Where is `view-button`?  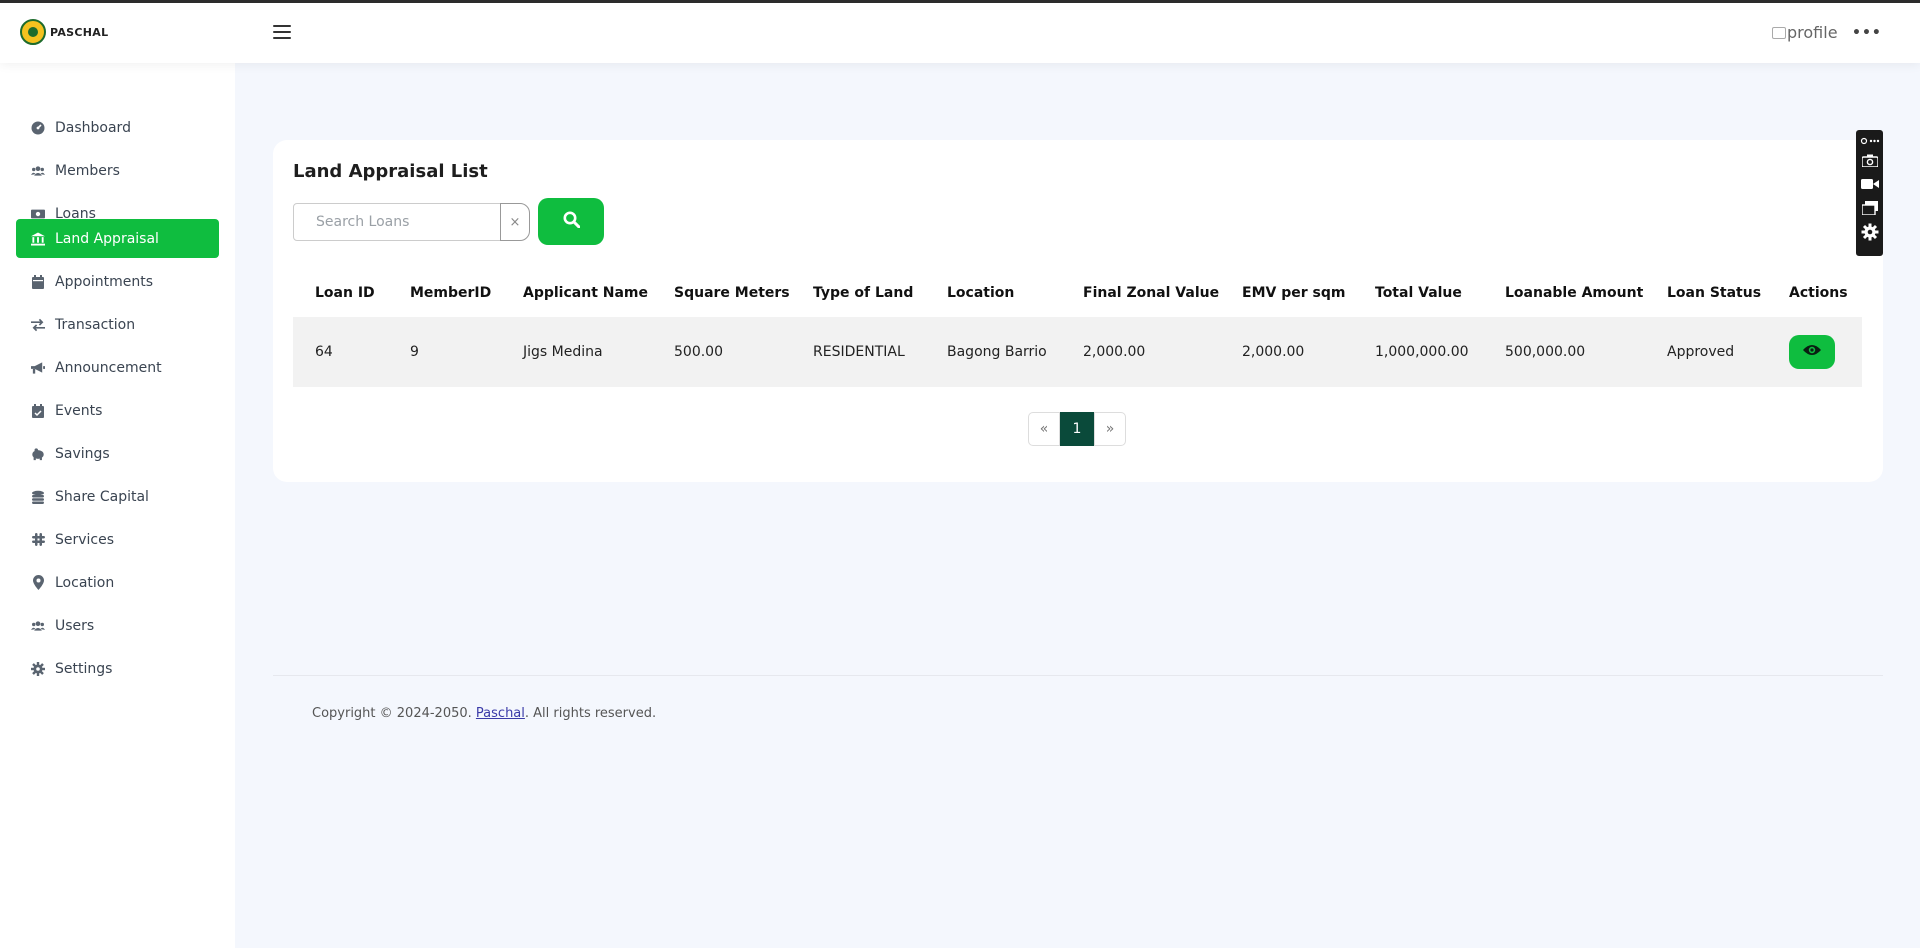
view-button is located at coordinates (1812, 352).